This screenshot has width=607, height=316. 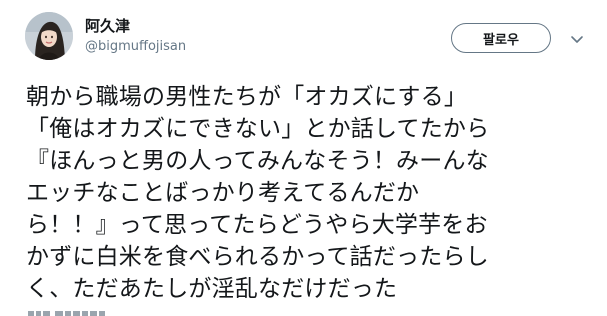 What do you see at coordinates (73, 312) in the screenshot?
I see `timestamp-clipped` at bounding box center [73, 312].